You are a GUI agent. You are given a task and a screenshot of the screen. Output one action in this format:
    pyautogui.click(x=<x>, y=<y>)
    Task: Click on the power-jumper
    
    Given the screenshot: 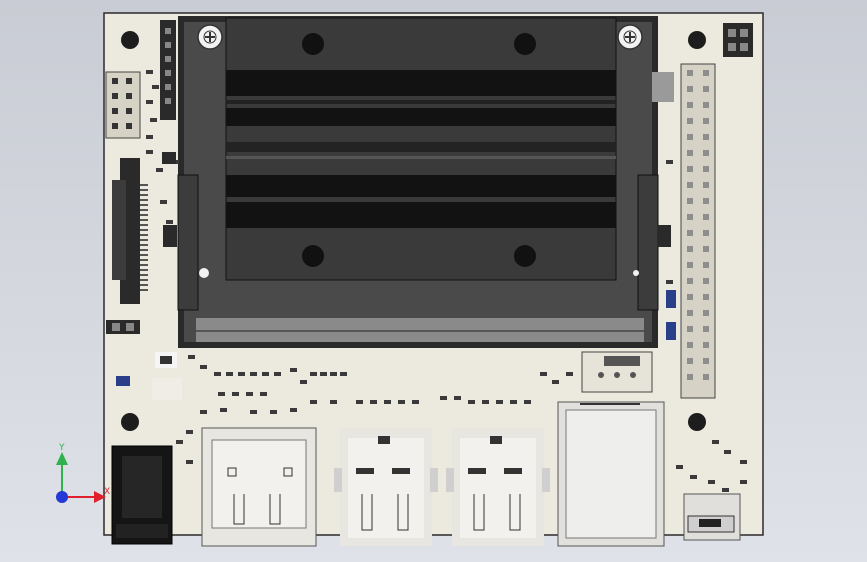 What is the action you would take?
    pyautogui.click(x=123, y=327)
    